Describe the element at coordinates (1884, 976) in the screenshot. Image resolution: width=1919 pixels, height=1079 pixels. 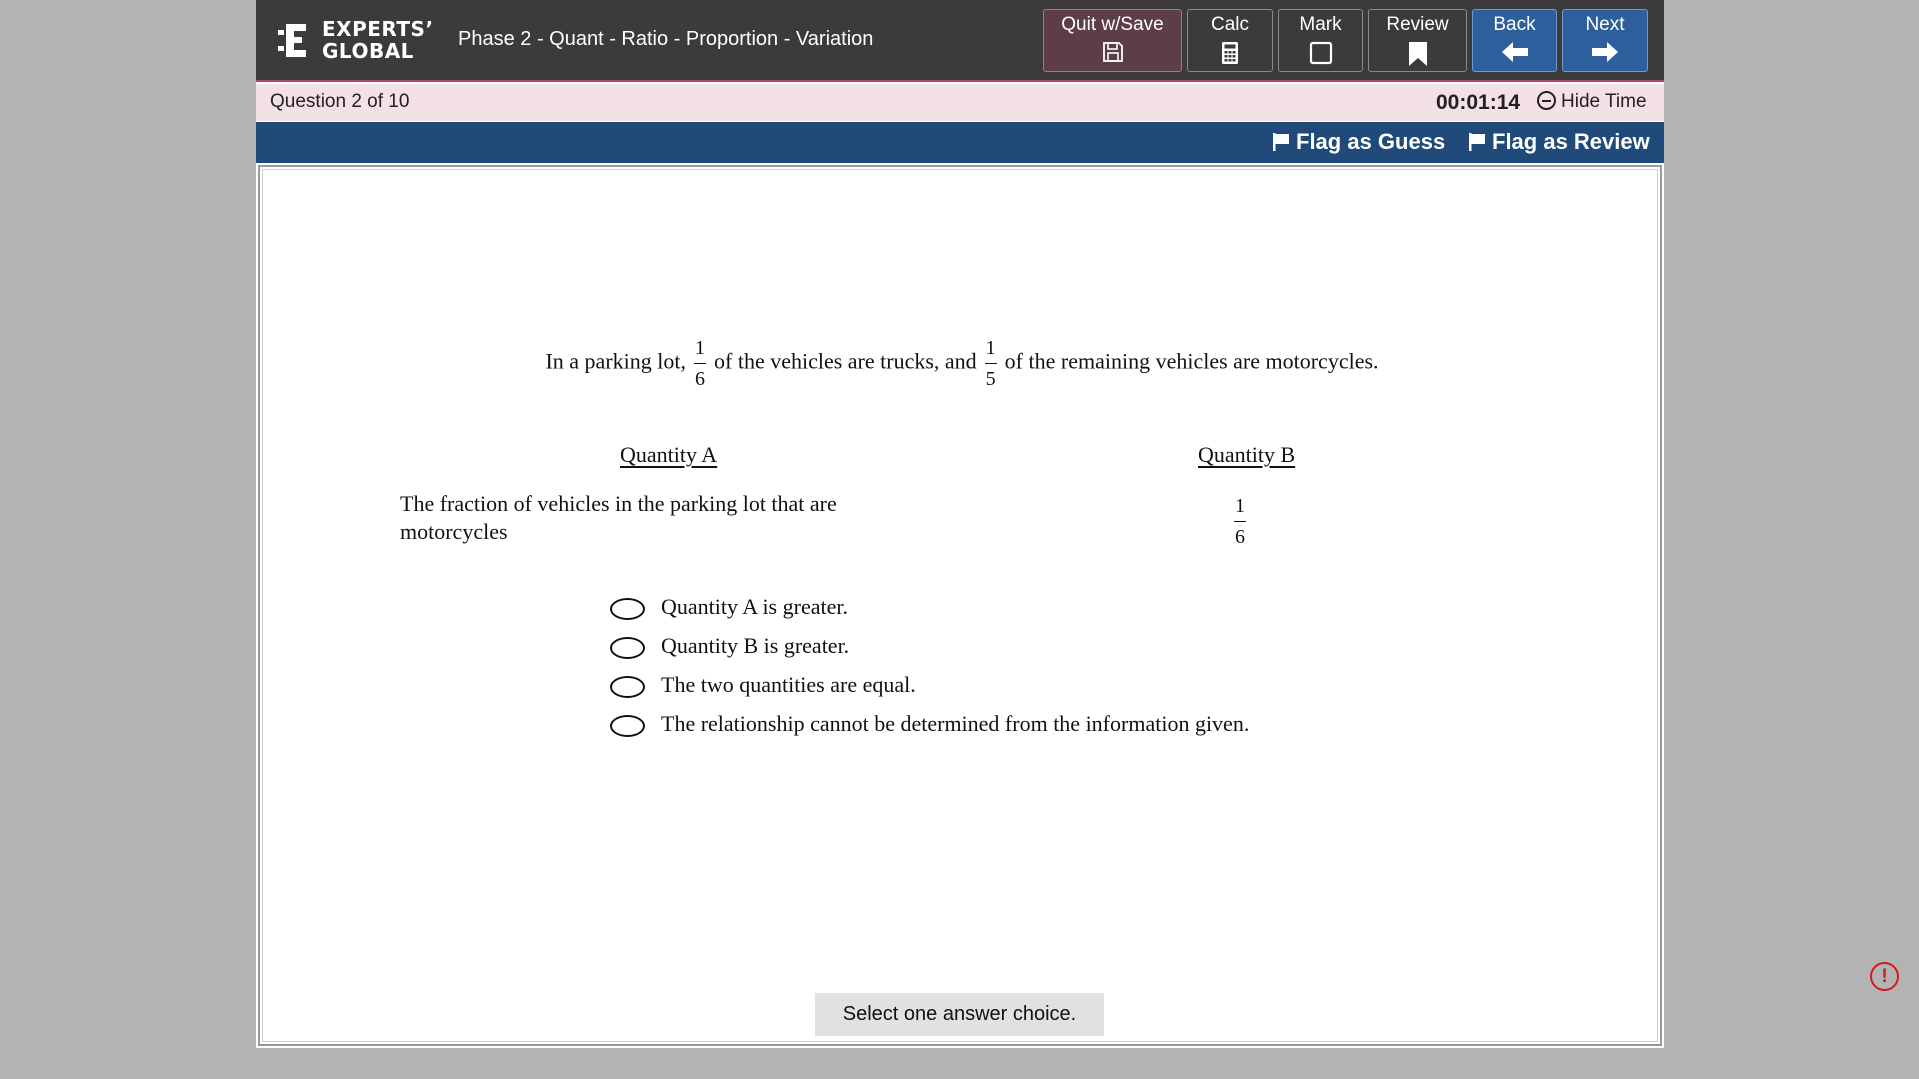
I see `exclamation-circle-icon: !` at that location.